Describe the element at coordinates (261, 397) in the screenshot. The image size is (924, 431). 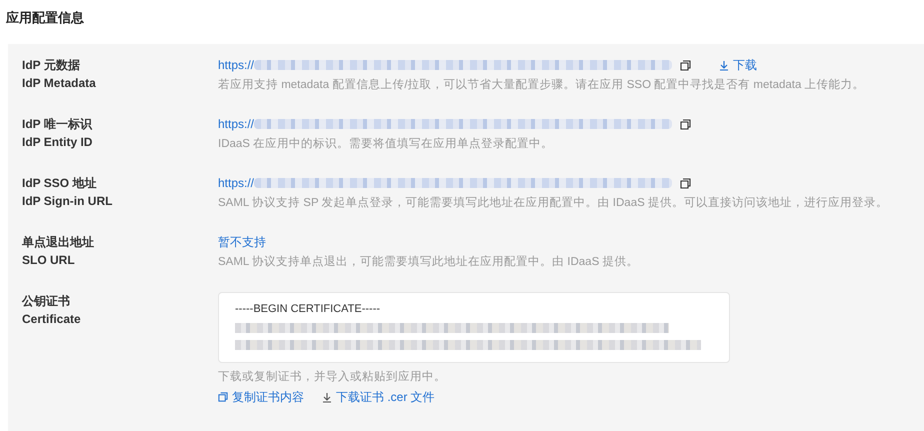
I see `copy-certificate-link: 复制证书内容` at that location.